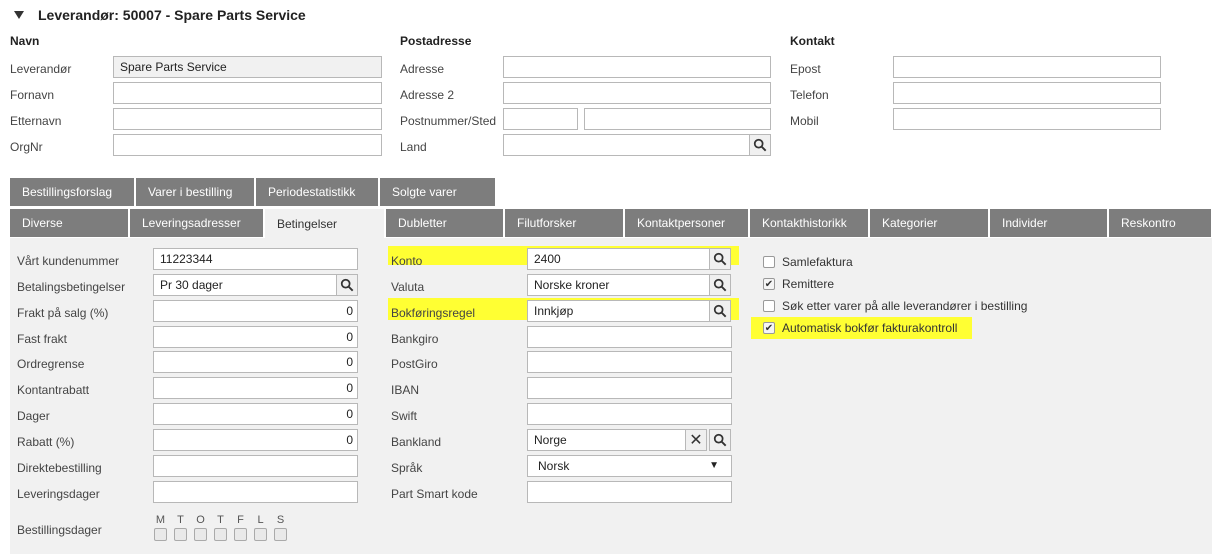  What do you see at coordinates (445, 223) in the screenshot?
I see `tab-dubletter: Dubletter` at bounding box center [445, 223].